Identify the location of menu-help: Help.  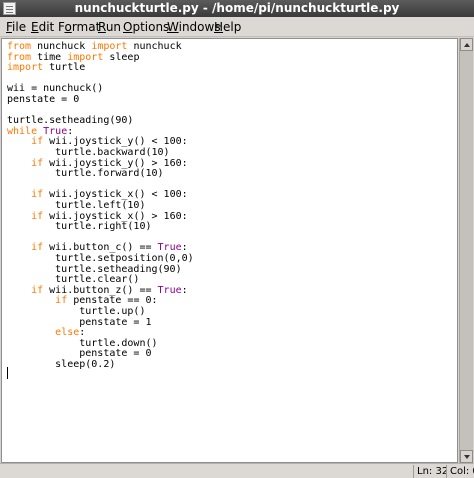
(227, 27).